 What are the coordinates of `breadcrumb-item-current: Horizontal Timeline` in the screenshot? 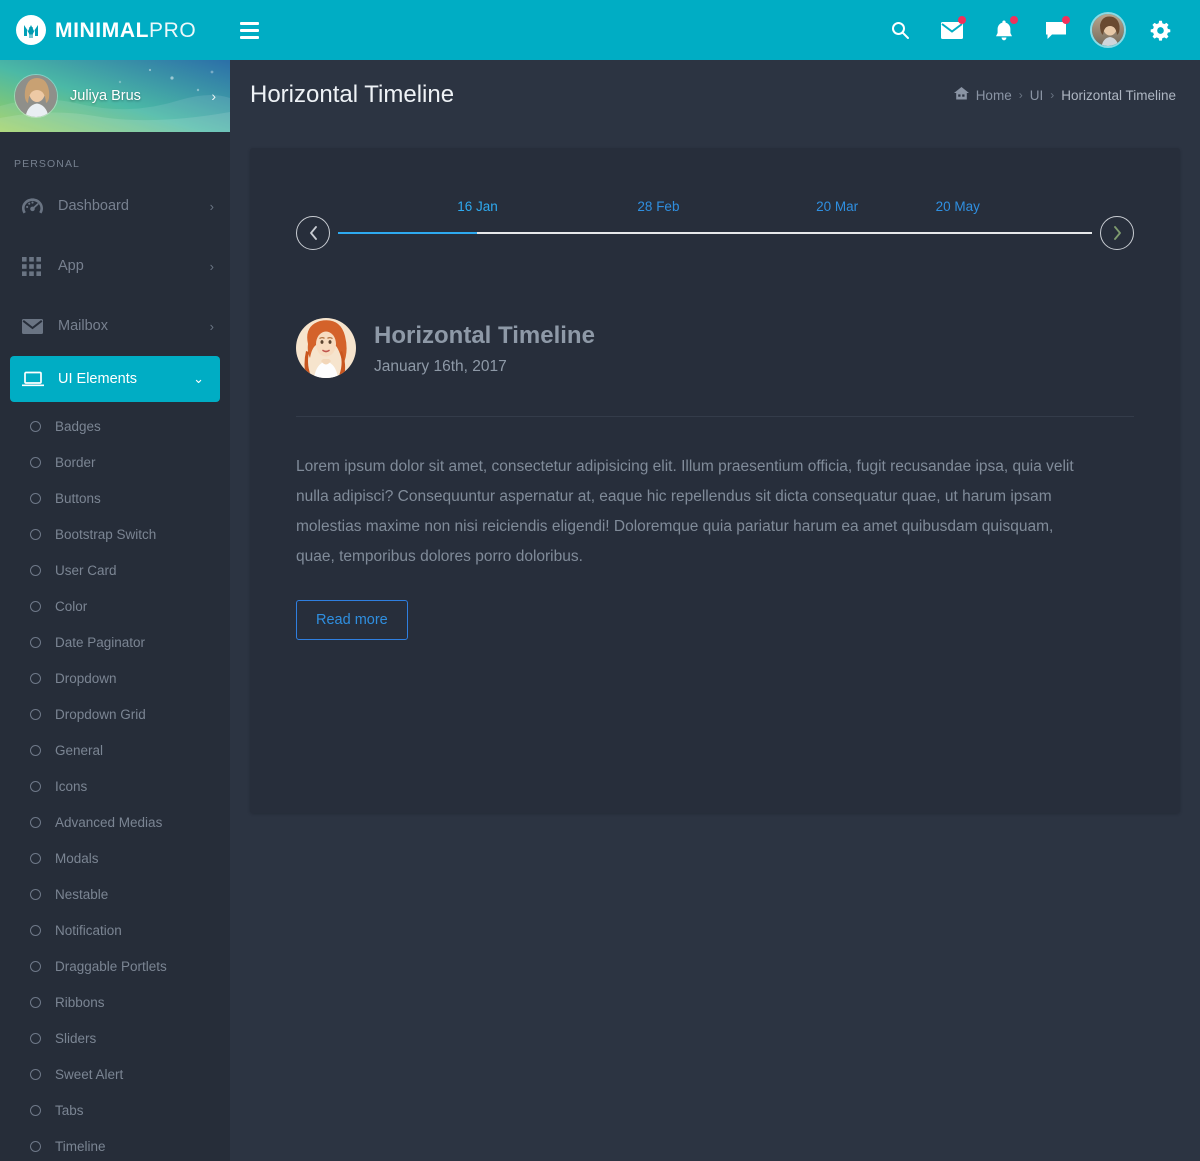 It's located at (1118, 95).